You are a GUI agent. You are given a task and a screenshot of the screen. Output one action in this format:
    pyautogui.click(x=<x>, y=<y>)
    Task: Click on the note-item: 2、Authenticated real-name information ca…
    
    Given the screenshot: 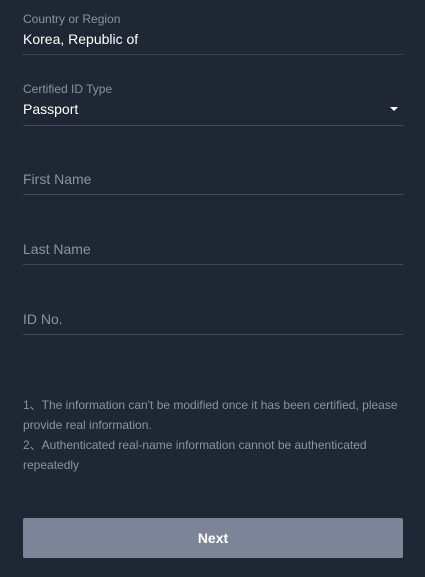 What is the action you would take?
    pyautogui.click(x=195, y=455)
    